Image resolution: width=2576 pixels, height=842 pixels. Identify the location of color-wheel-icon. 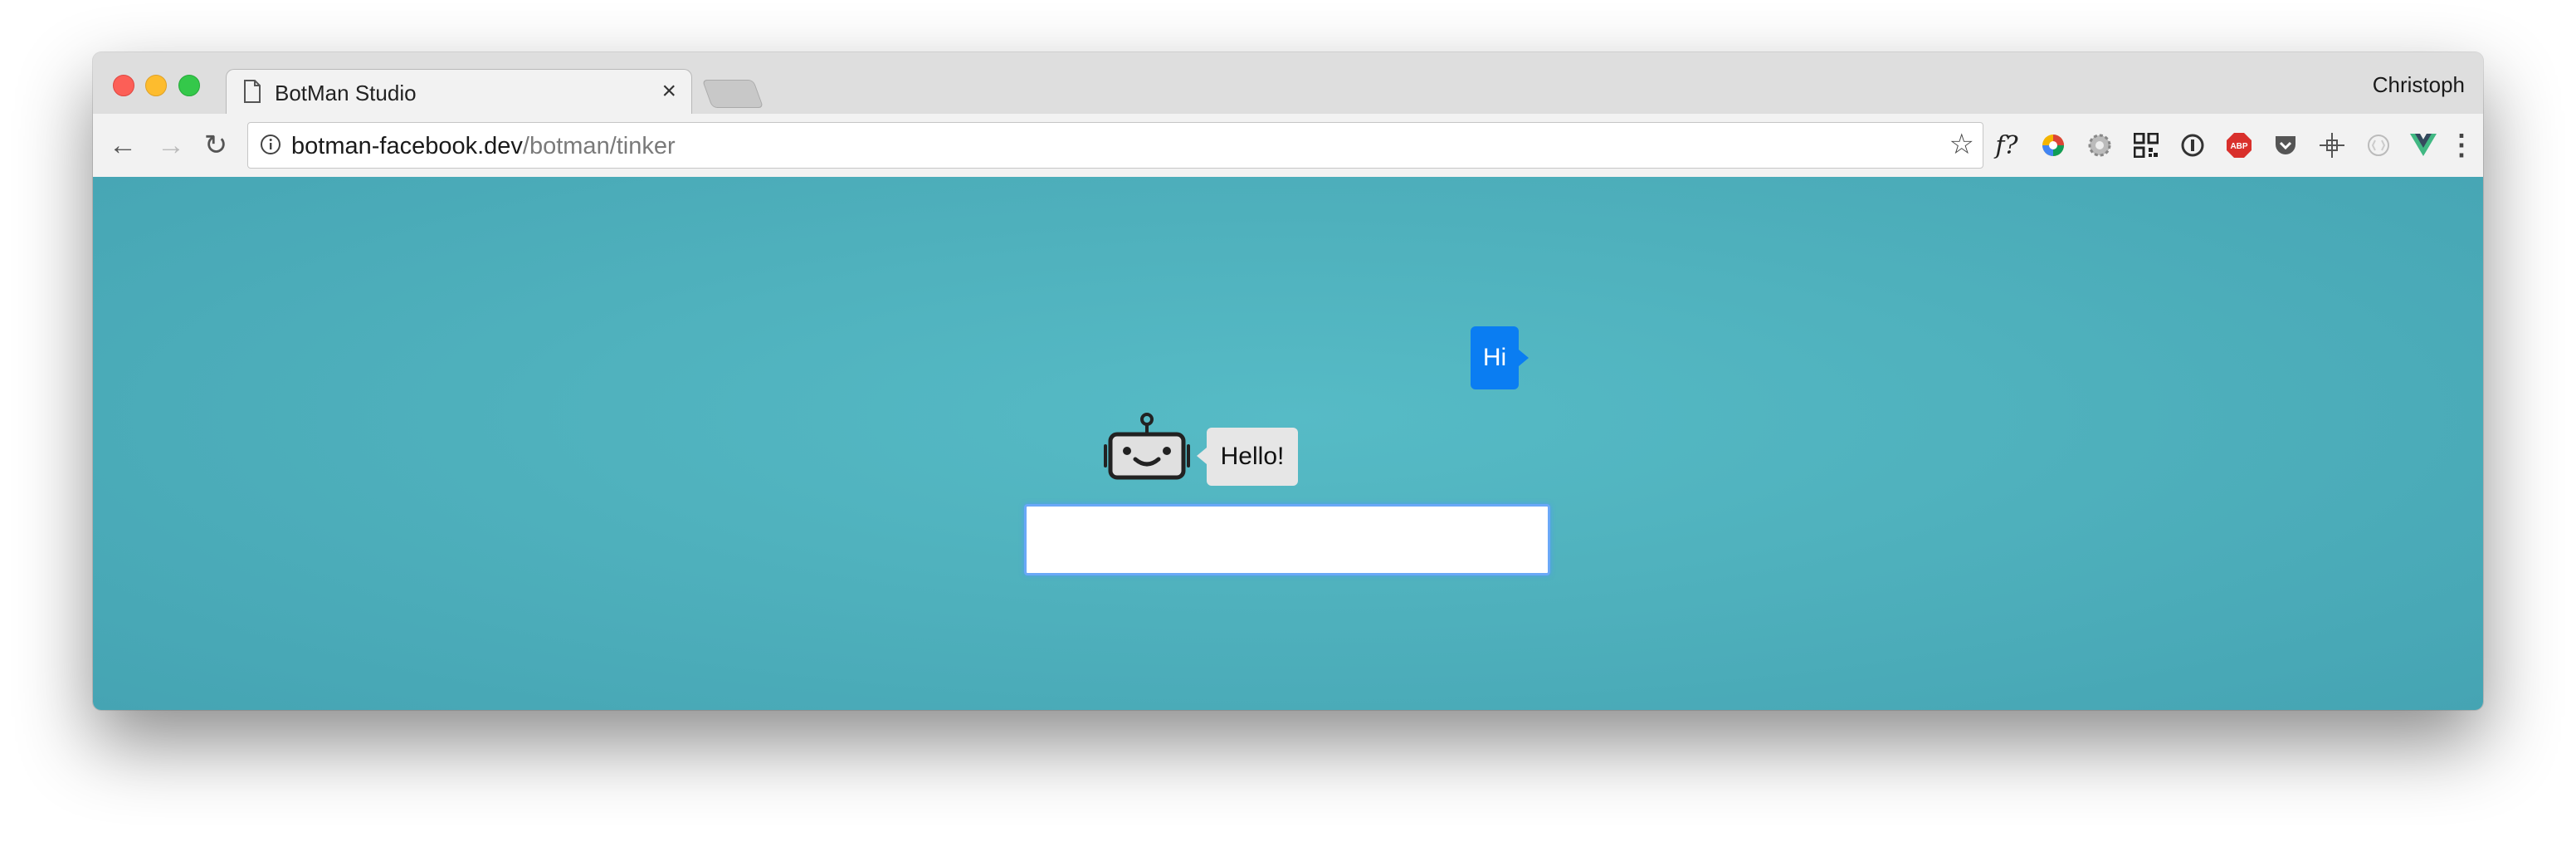
(2054, 145).